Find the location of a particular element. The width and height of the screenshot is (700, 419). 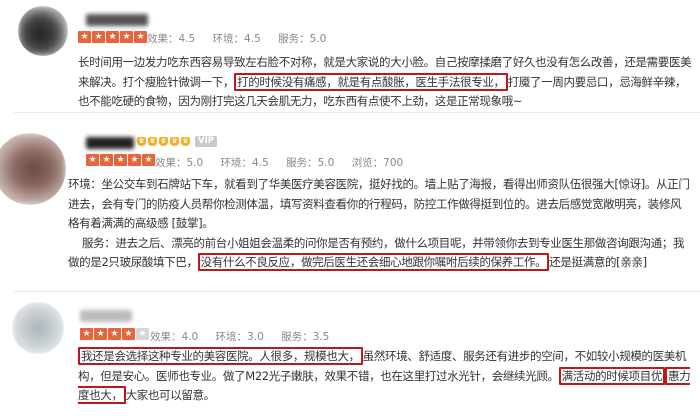

view-count: 浏览：700 is located at coordinates (377, 163).